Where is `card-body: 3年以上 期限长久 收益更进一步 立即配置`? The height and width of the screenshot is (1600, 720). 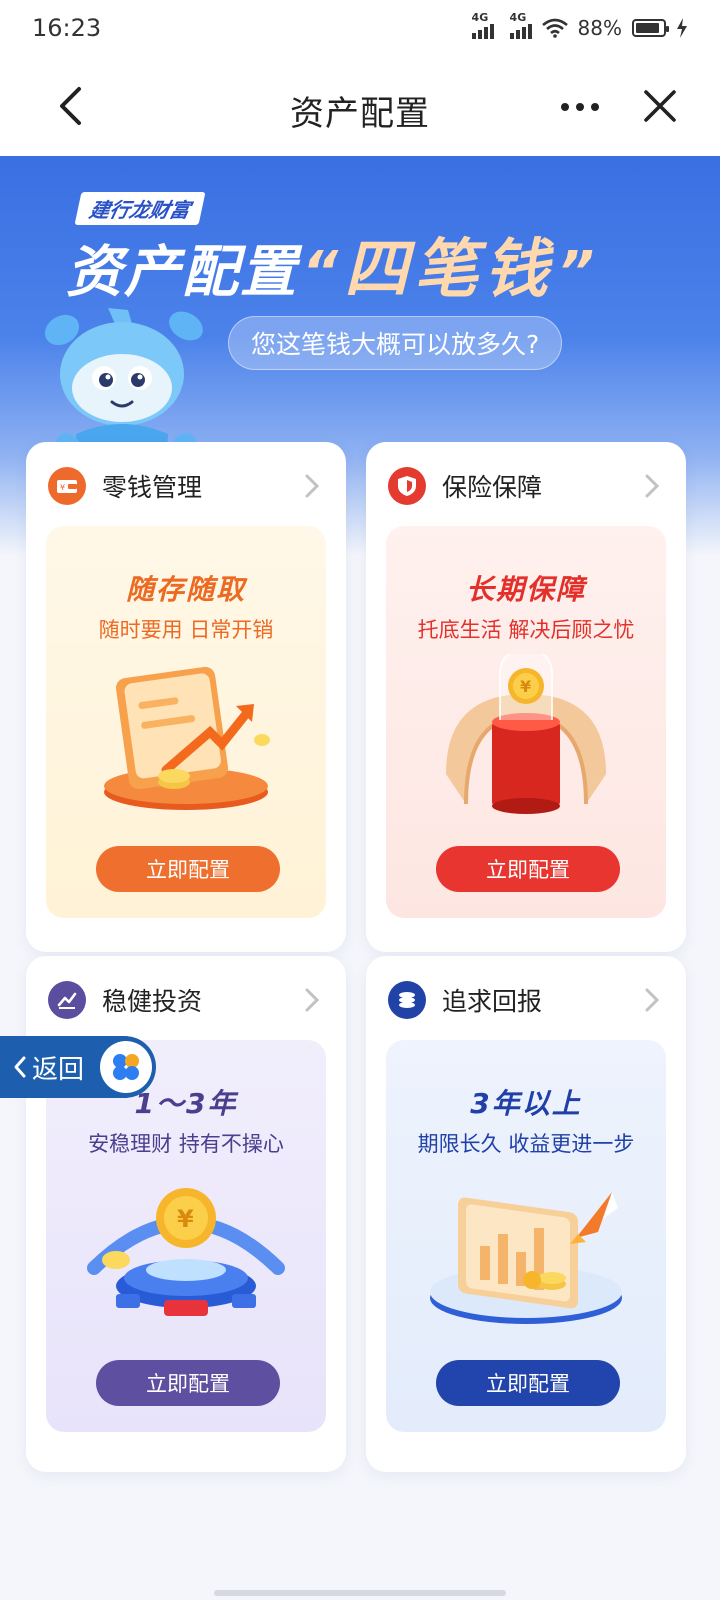
card-body: 3年以上 期限长久 收益更进一步 立即配置 is located at coordinates (526, 1236).